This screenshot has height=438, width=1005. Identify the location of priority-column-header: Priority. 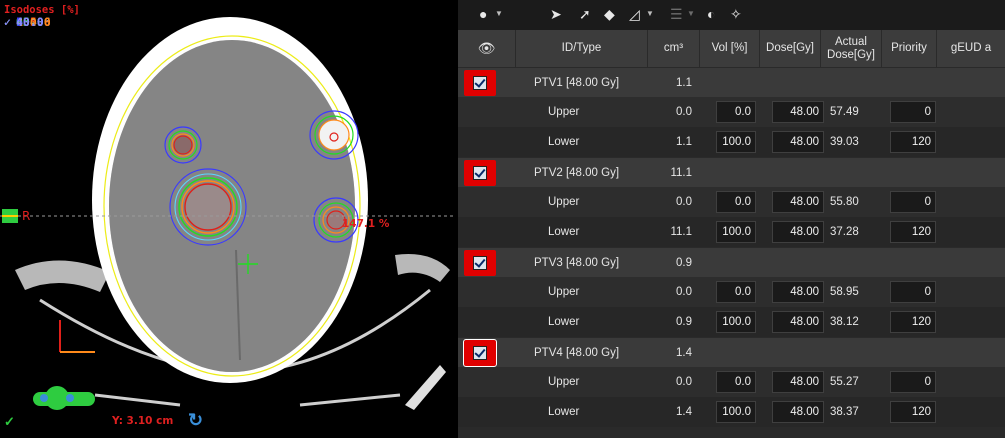
(909, 48).